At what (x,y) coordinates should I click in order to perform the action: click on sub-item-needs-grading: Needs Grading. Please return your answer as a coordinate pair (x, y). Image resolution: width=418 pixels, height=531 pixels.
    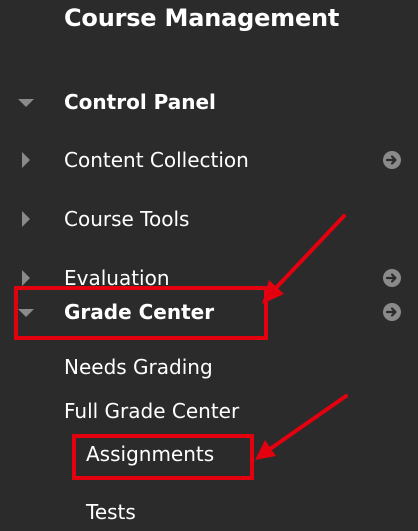
    Looking at the image, I should click on (138, 367).